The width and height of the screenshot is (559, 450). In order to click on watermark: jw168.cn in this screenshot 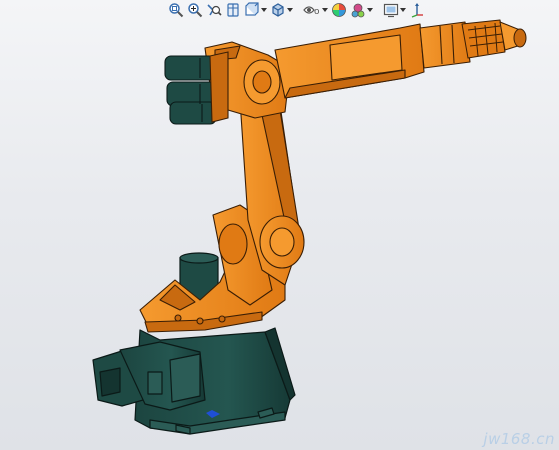, I will do `click(519, 439)`.